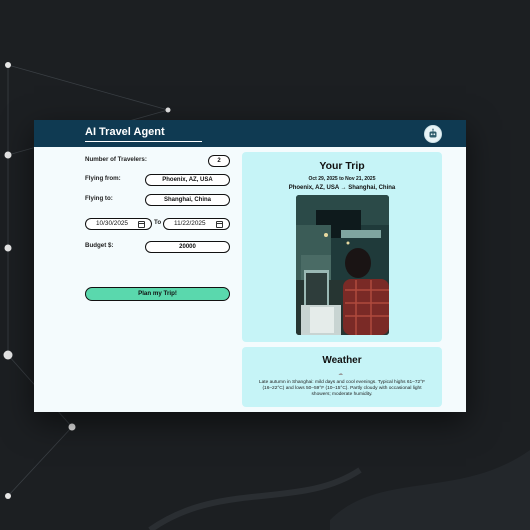 The image size is (530, 530). I want to click on end-date-value: 11/22/2025, so click(190, 223).